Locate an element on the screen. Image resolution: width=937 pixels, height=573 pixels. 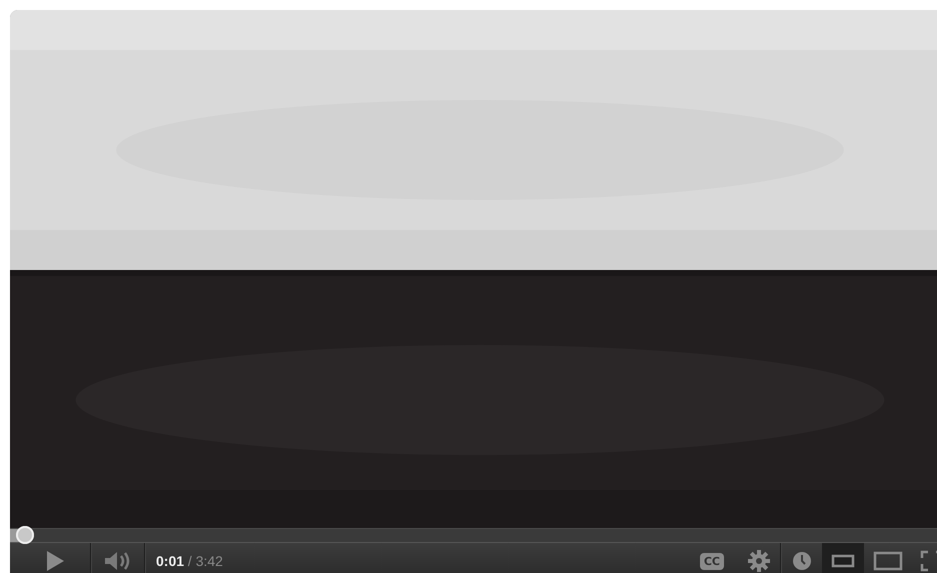
fullscreen-icon is located at coordinates (928, 561).